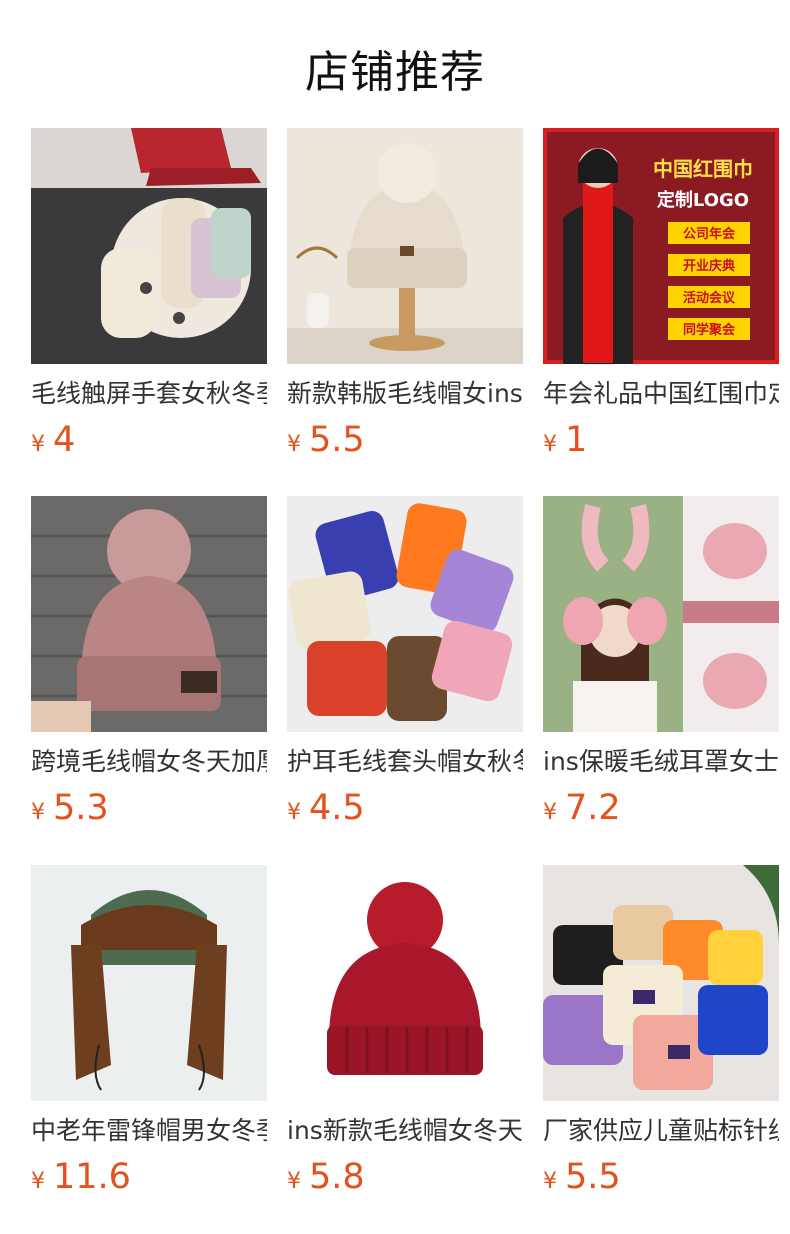  I want to click on product-card: 厂家供应儿童贴标针织帽 ¥5.5, so click(661, 1034).